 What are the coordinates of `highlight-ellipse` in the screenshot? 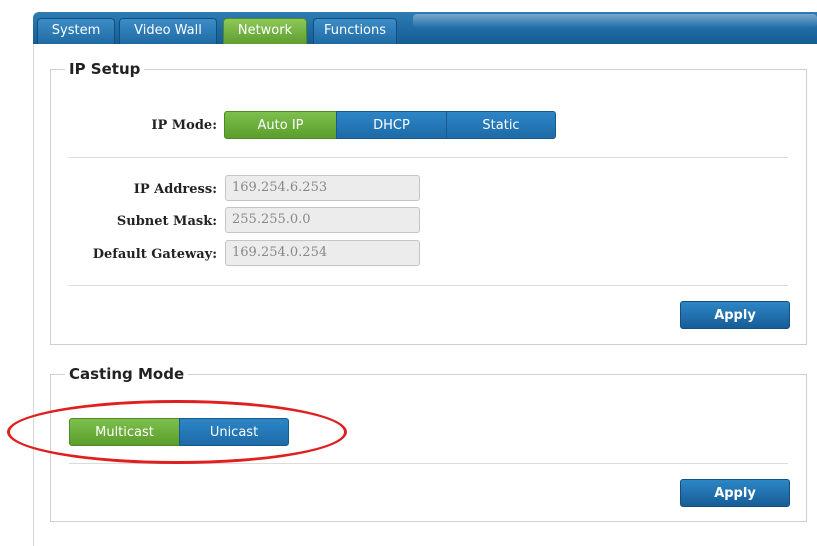 It's located at (177, 432).